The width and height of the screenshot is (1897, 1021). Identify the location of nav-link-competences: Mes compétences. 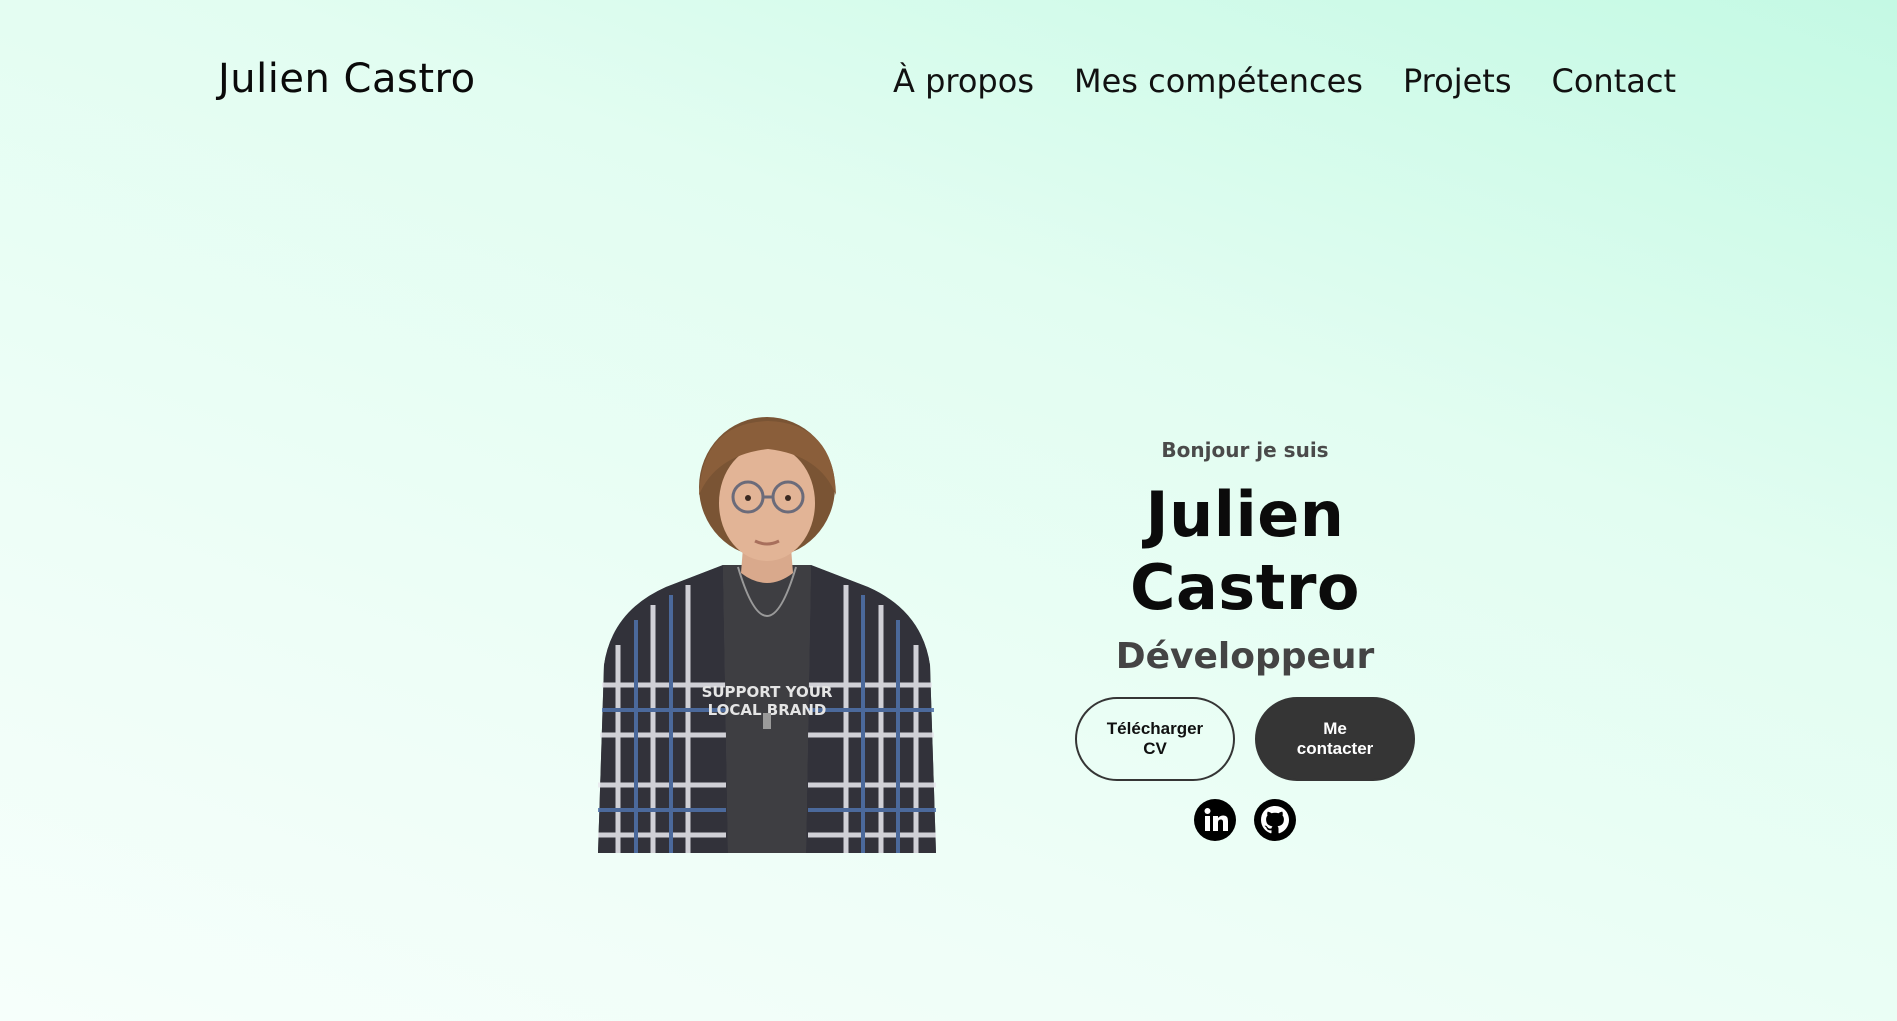
(1218, 81).